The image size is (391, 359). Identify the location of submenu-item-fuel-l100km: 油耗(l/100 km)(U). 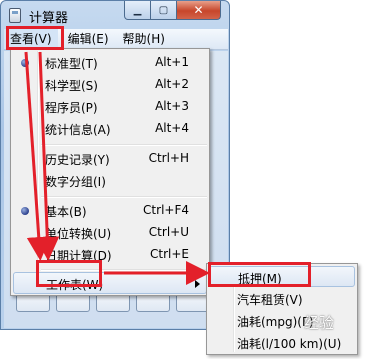
(282, 342).